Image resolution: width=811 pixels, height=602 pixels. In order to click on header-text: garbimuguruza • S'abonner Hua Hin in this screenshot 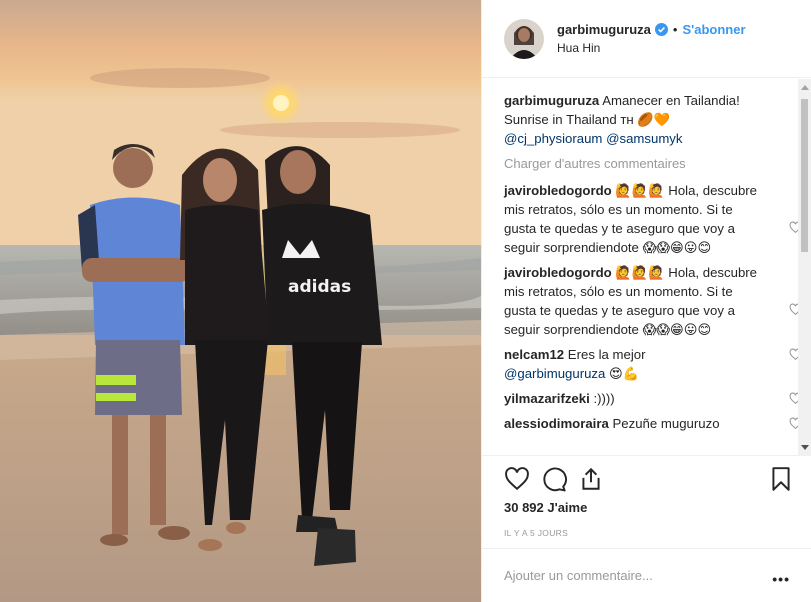, I will do `click(651, 38)`.